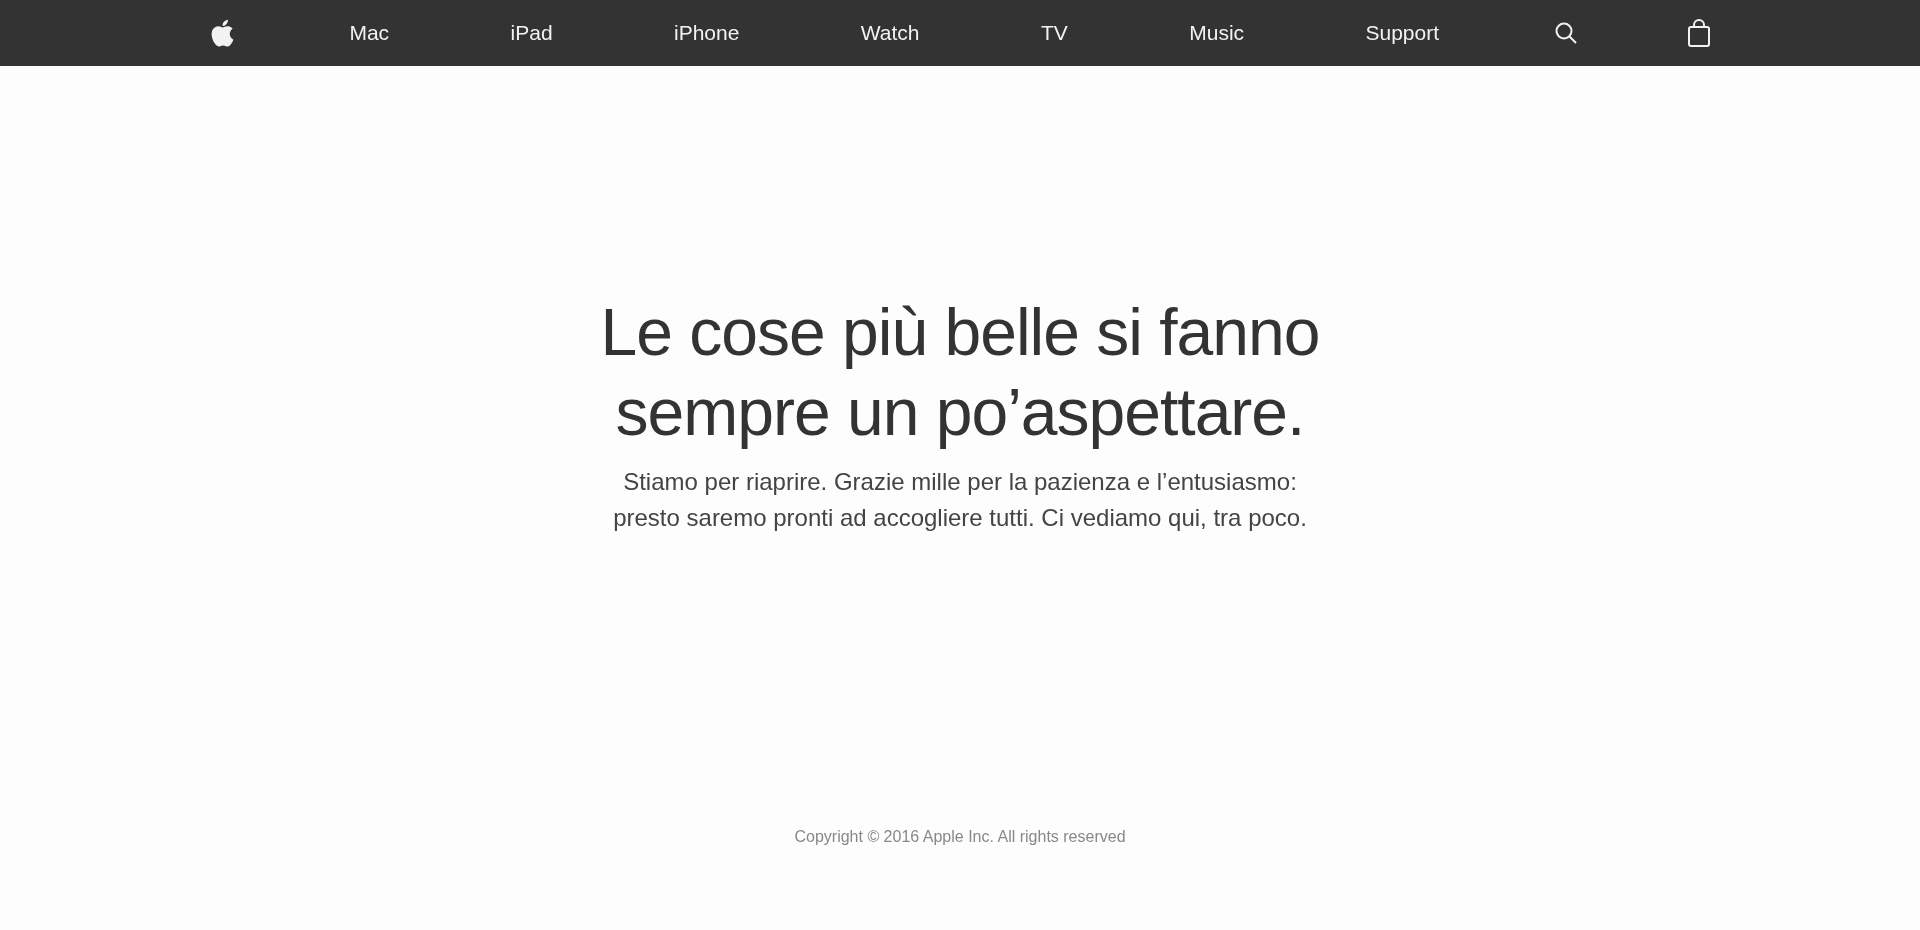 Image resolution: width=1920 pixels, height=930 pixels. I want to click on copyright-text: Copyright © 2016 Apple Inc. All rights reserved, so click(960, 837).